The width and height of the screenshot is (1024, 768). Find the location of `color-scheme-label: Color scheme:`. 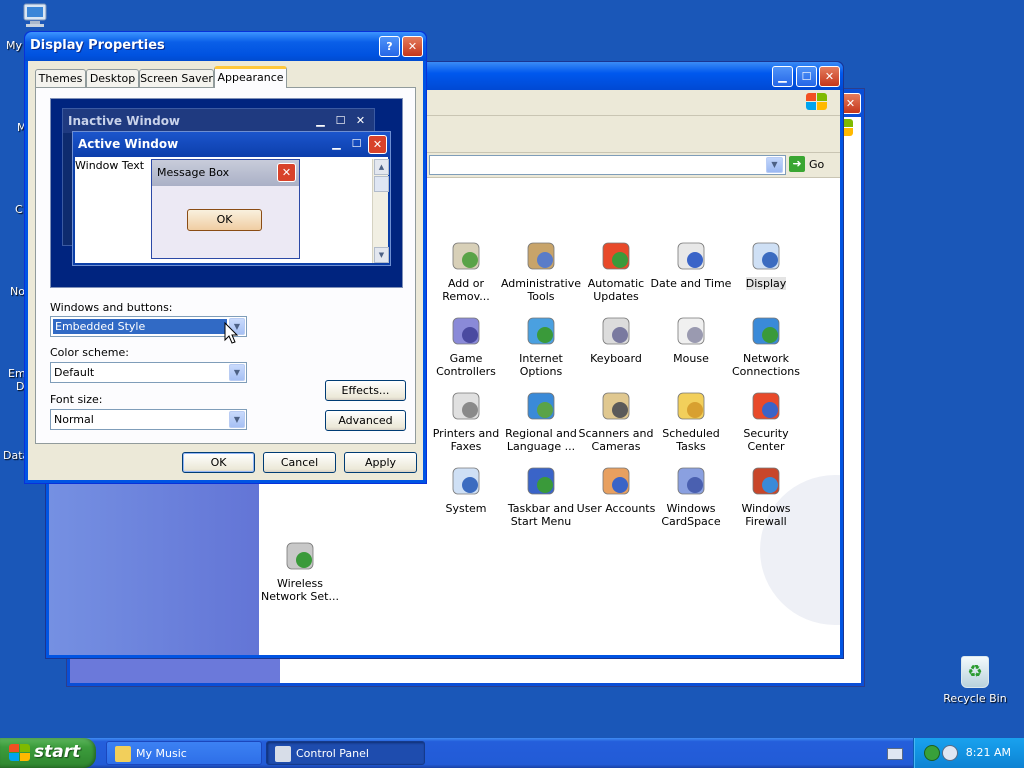

color-scheme-label: Color scheme: is located at coordinates (89, 352).